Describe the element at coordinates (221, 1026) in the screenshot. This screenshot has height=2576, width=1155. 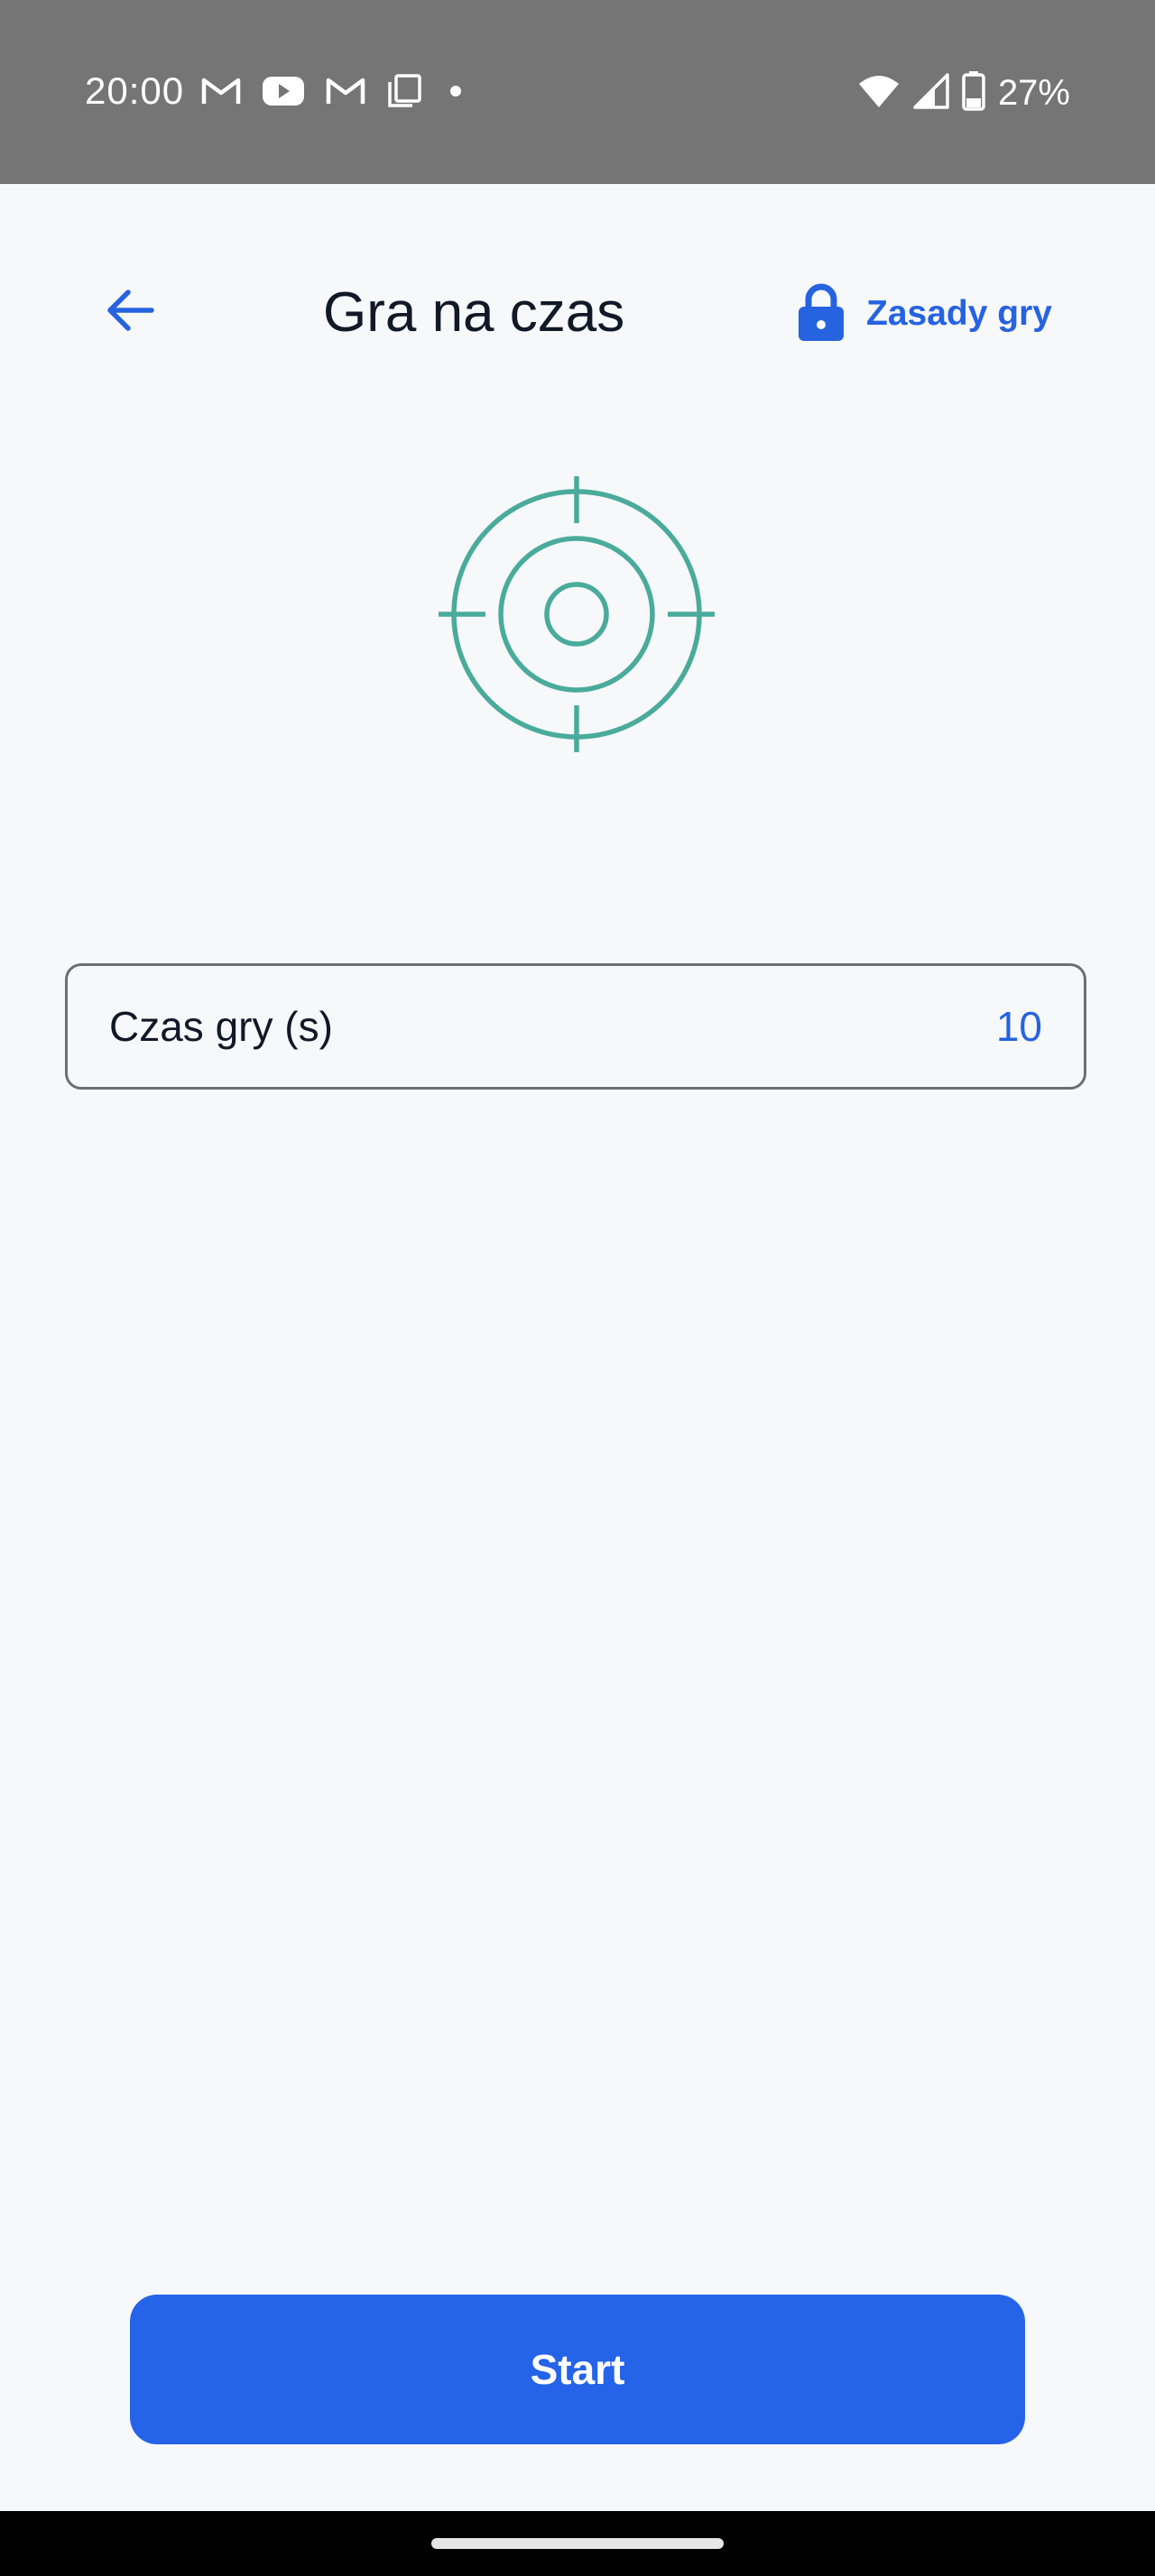
I see `game-time-label: Czas gry (s)` at that location.